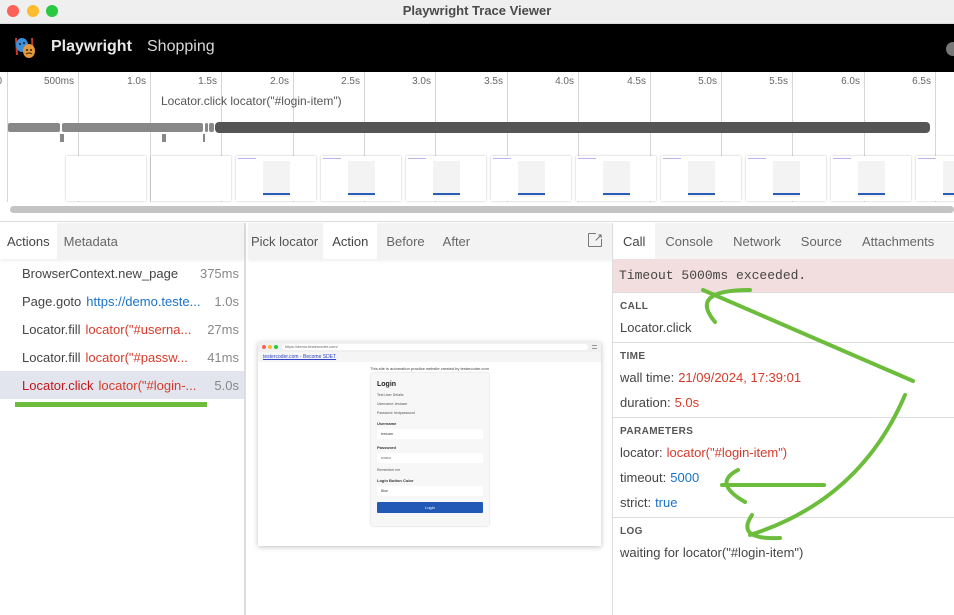 The image size is (954, 615). I want to click on timeline-tick-label: 5.0s, so click(707, 81).